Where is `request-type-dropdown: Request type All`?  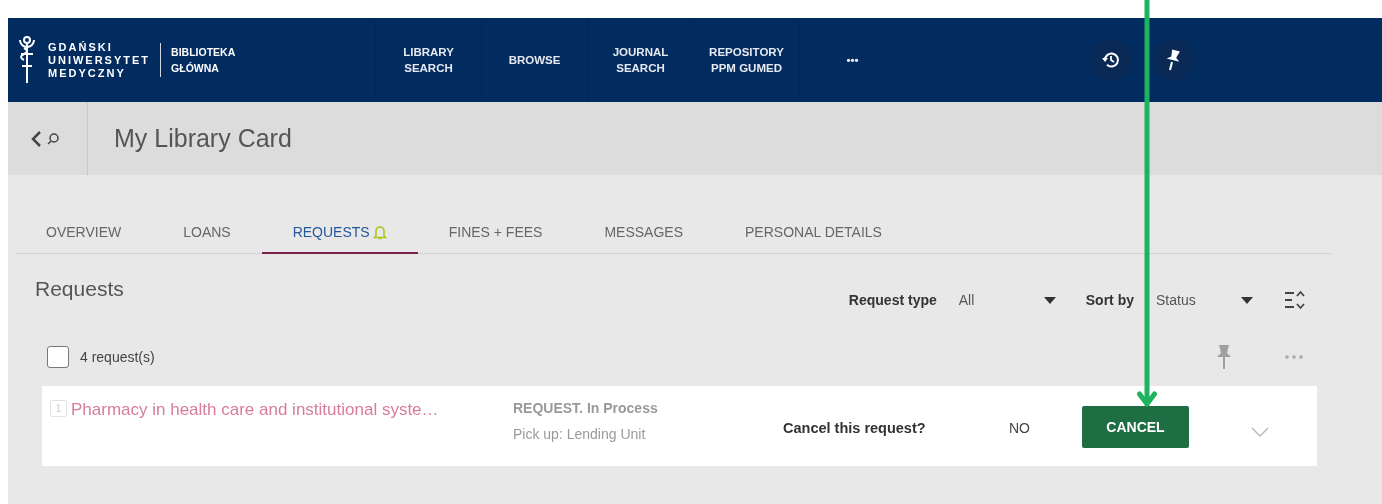 request-type-dropdown: Request type All is located at coordinates (952, 300).